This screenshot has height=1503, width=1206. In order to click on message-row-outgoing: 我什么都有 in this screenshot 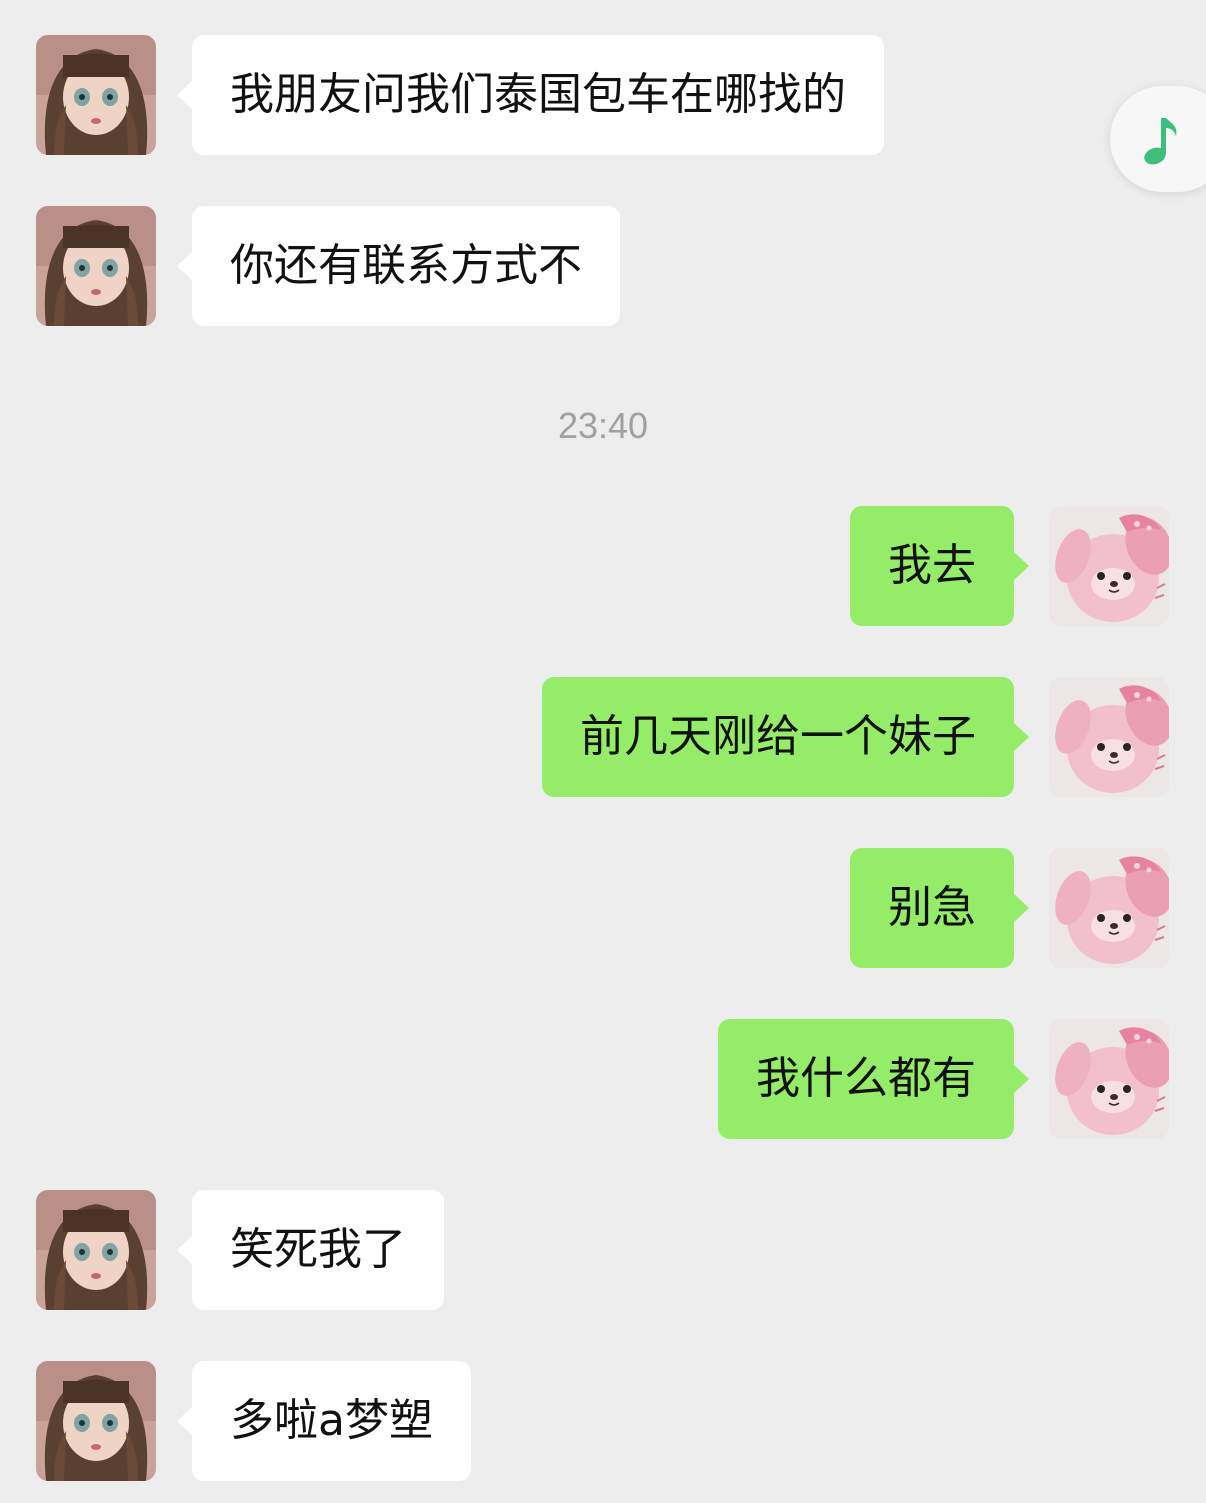, I will do `click(603, 1079)`.